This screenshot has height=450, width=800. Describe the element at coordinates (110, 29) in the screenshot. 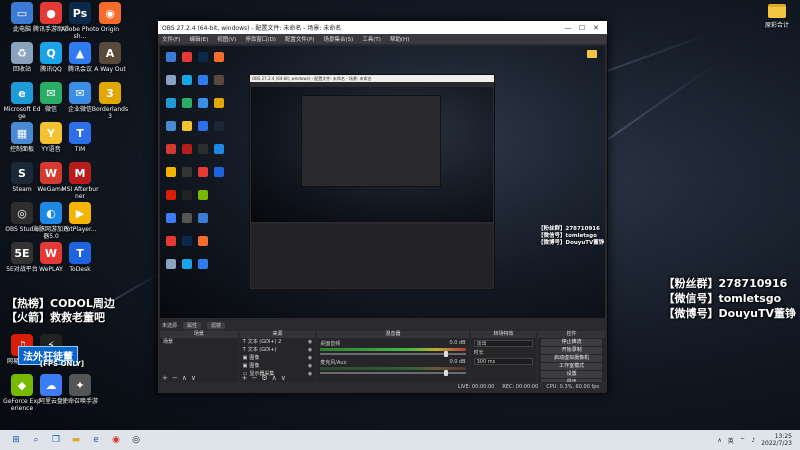

I see `desktop-icon-label: Origin` at that location.